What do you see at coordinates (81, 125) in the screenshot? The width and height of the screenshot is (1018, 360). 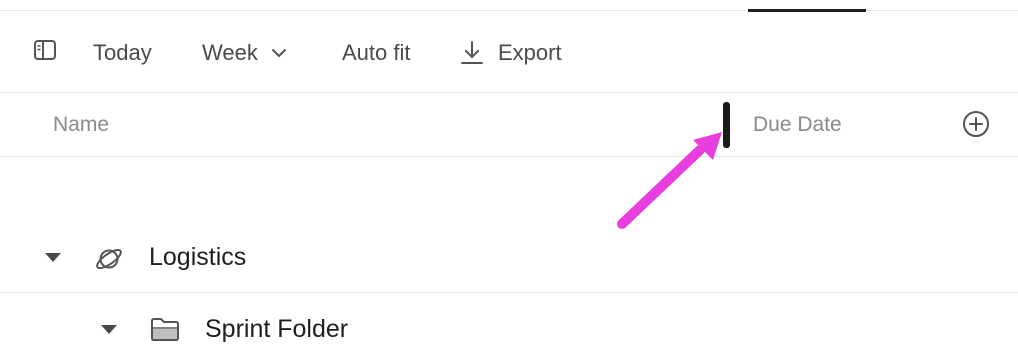 I see `name-column-header: Name` at bounding box center [81, 125].